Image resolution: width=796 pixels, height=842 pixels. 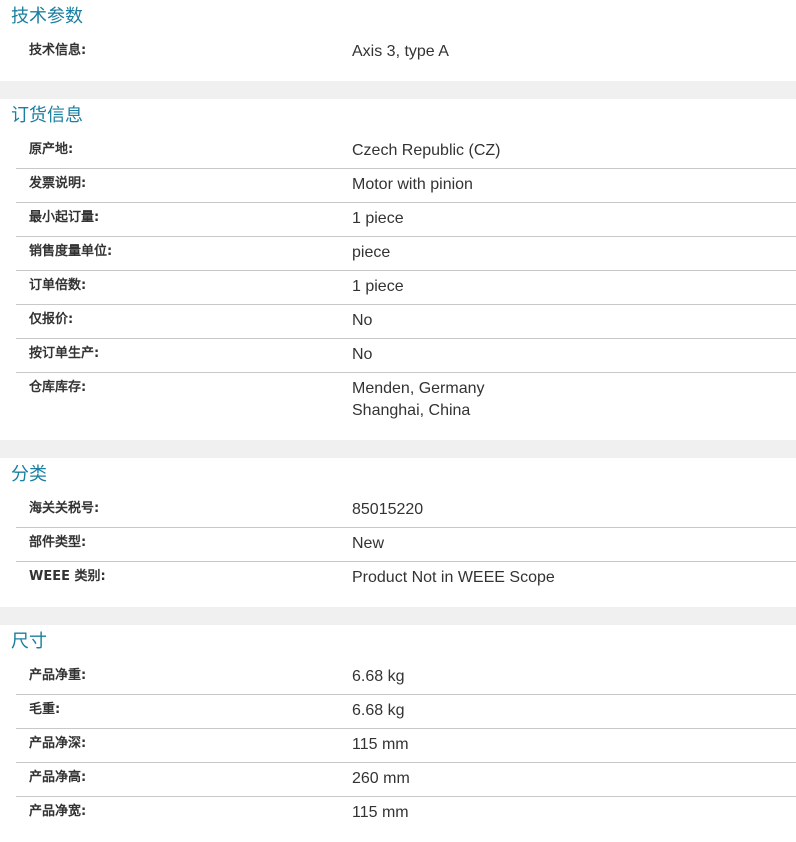 I want to click on table-row: 部件类型: New, so click(x=406, y=544).